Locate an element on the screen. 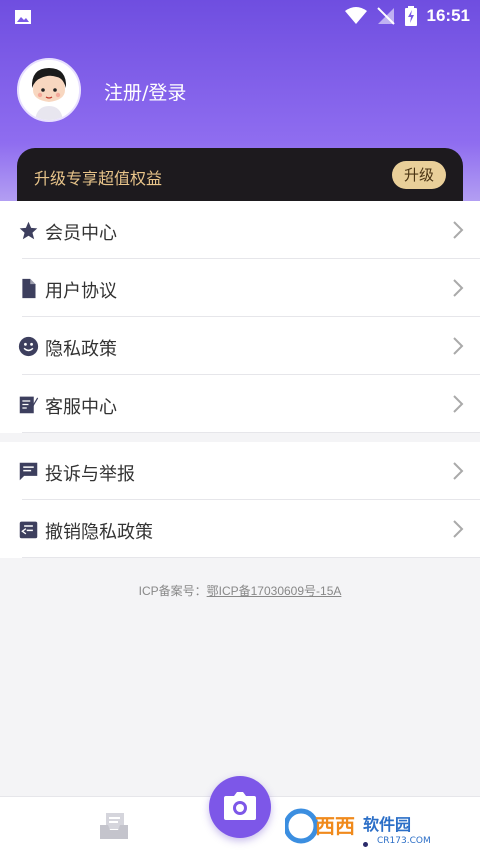  menu-item-label: 投诉与举报 is located at coordinates (90, 474).